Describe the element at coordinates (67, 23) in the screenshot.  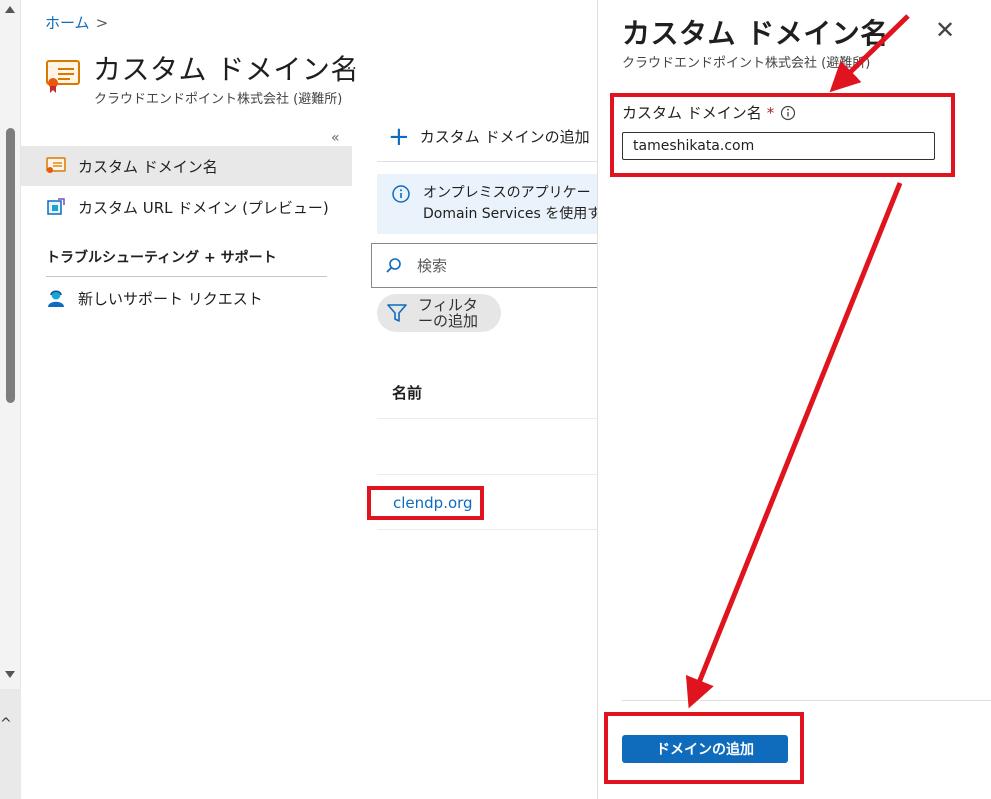
I see `breadcrumb-home-link: ホーム` at that location.